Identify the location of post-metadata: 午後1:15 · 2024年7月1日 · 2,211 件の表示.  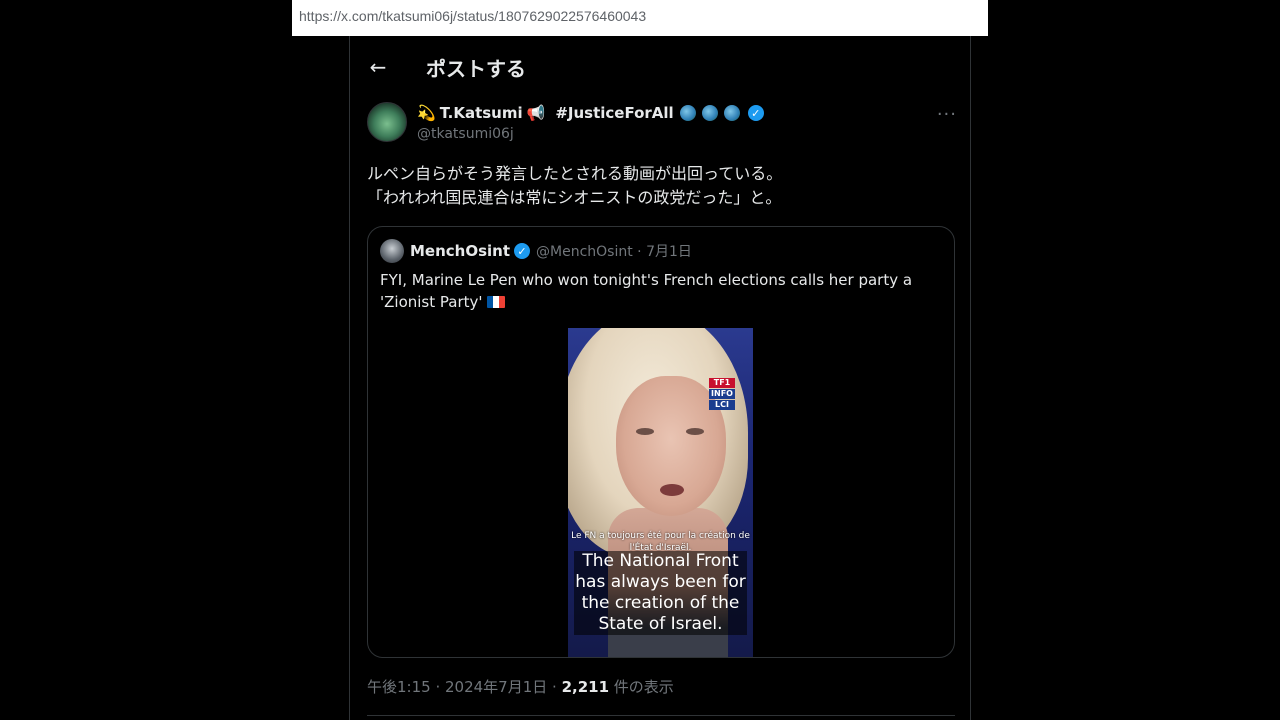
(520, 686).